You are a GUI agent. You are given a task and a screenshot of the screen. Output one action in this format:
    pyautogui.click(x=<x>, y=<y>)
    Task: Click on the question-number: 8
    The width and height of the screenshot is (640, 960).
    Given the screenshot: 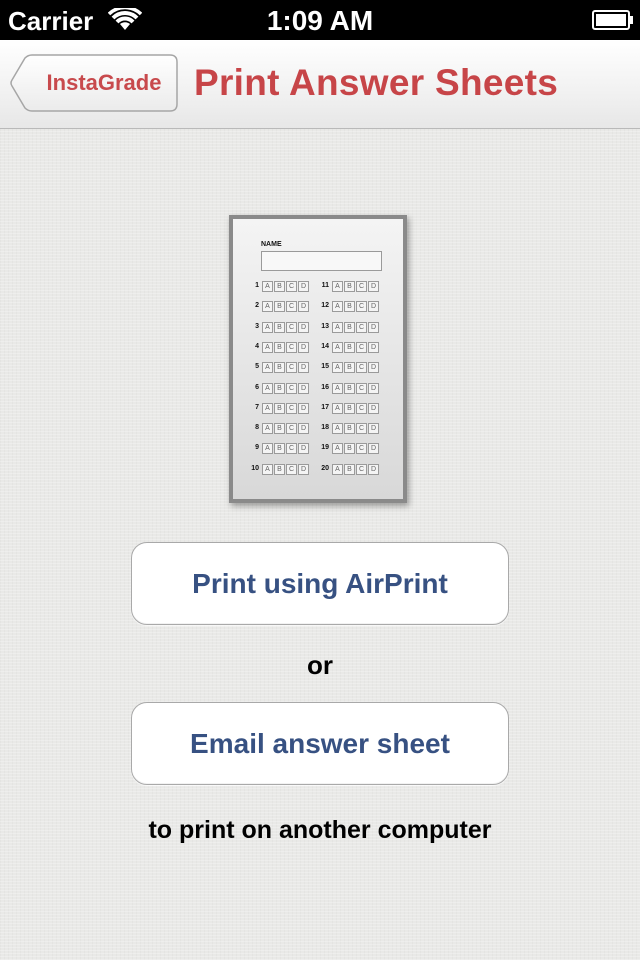 What is the action you would take?
    pyautogui.click(x=257, y=428)
    